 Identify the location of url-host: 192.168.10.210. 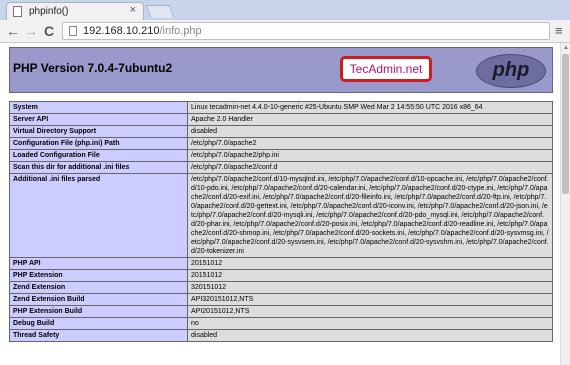
(121, 31).